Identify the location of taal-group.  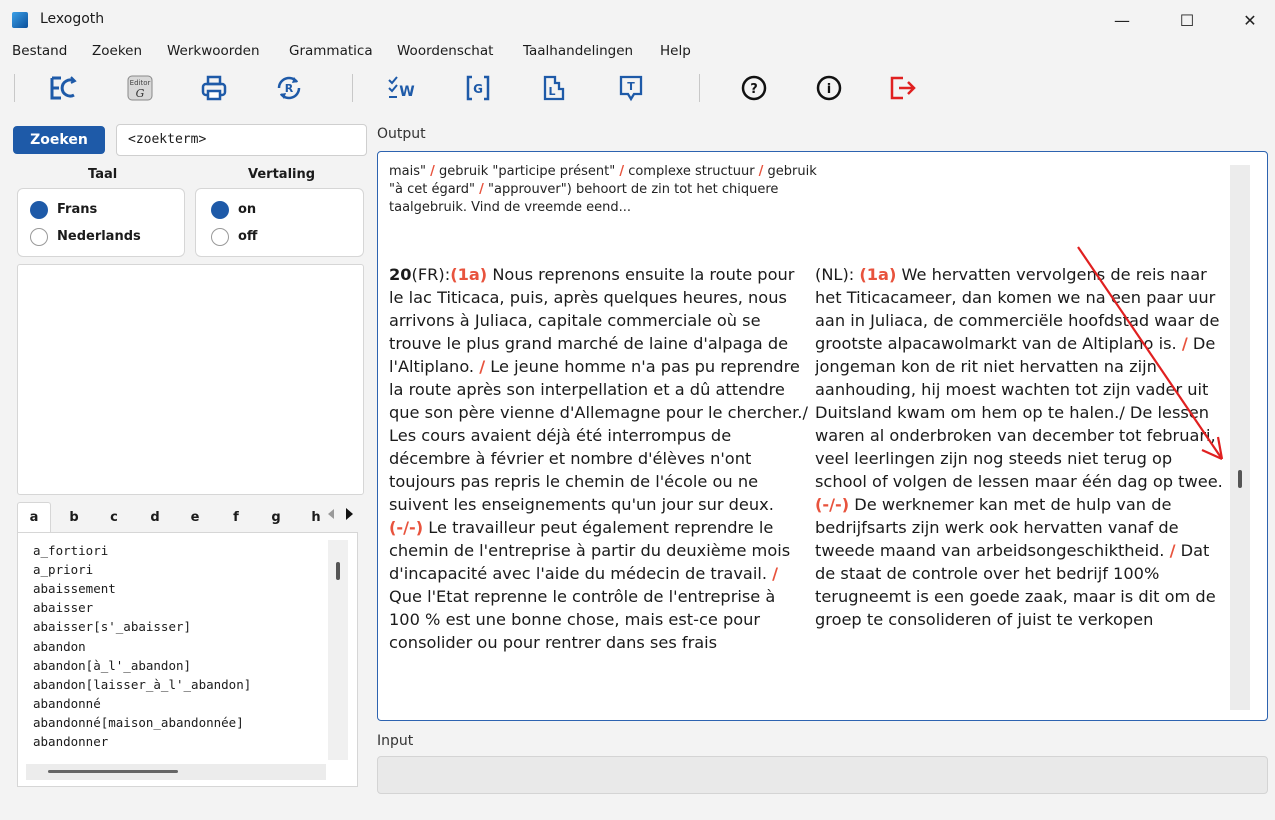
(101, 222).